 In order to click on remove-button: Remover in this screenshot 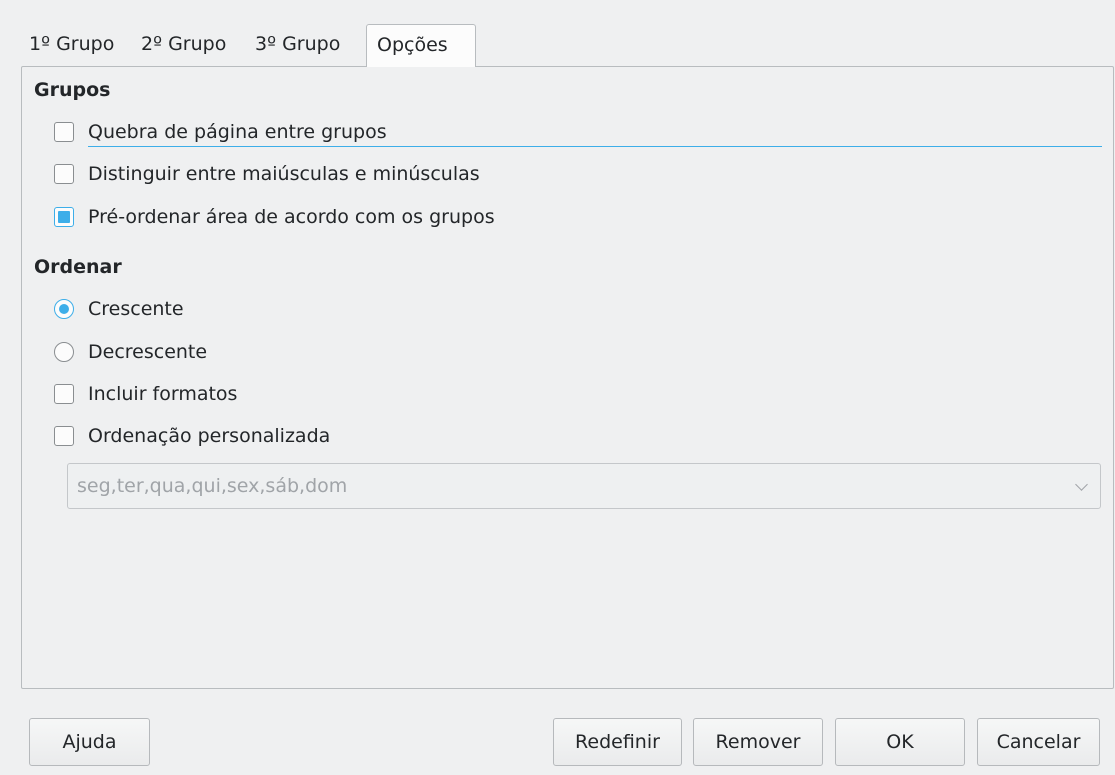, I will do `click(758, 742)`.